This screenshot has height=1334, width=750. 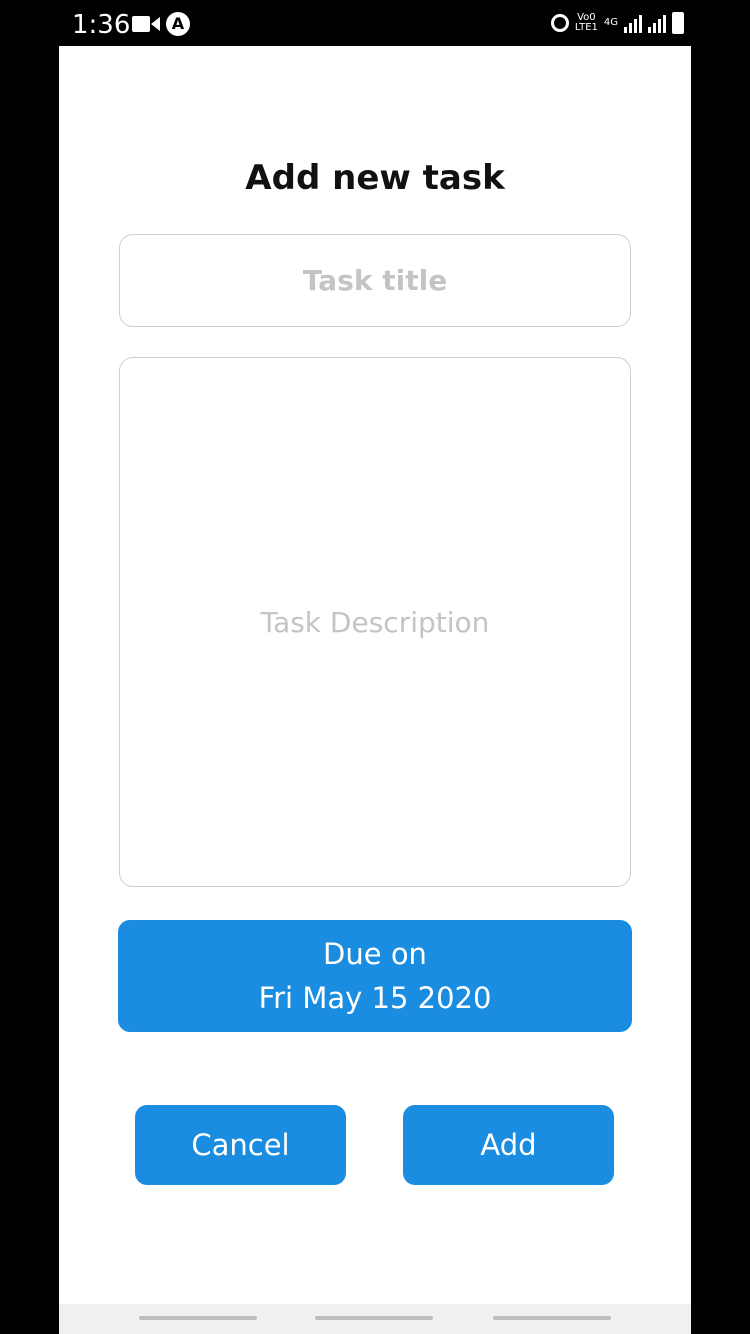 What do you see at coordinates (375, 998) in the screenshot?
I see `due-date-value: Fri May 15 2020` at bounding box center [375, 998].